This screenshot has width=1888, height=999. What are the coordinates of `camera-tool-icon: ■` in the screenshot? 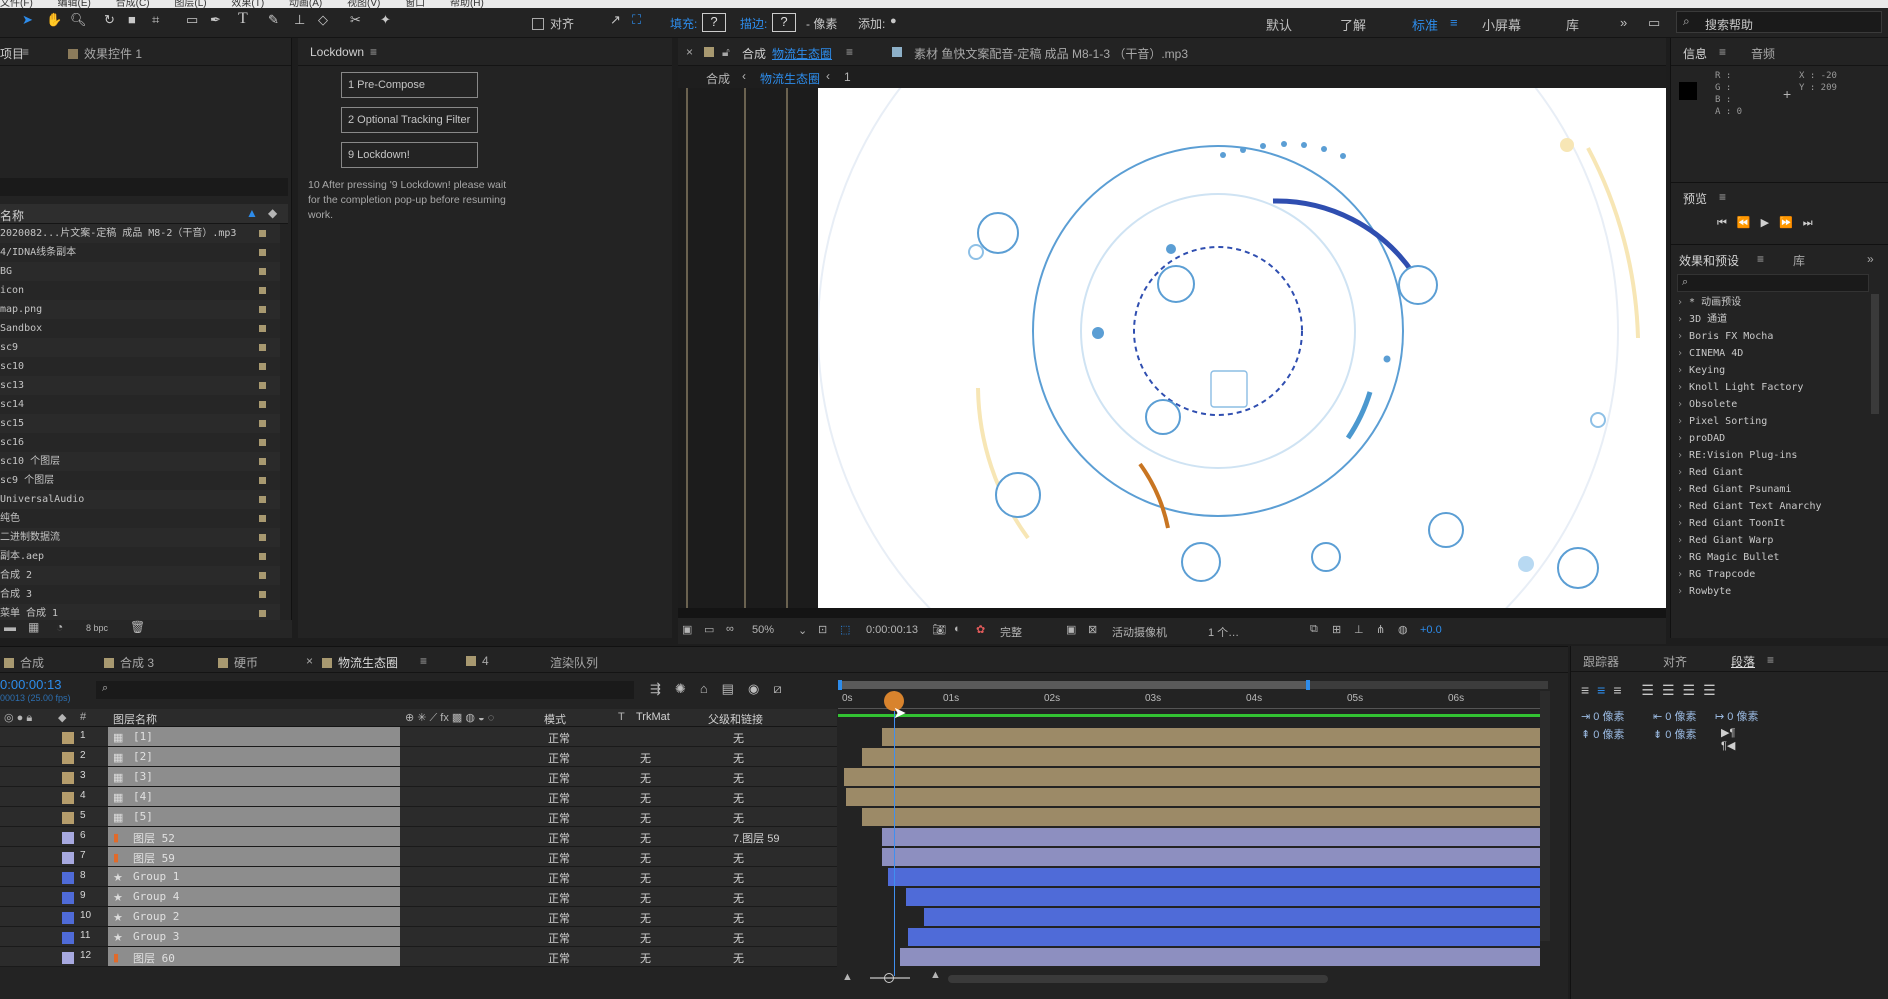 It's located at (132, 19).